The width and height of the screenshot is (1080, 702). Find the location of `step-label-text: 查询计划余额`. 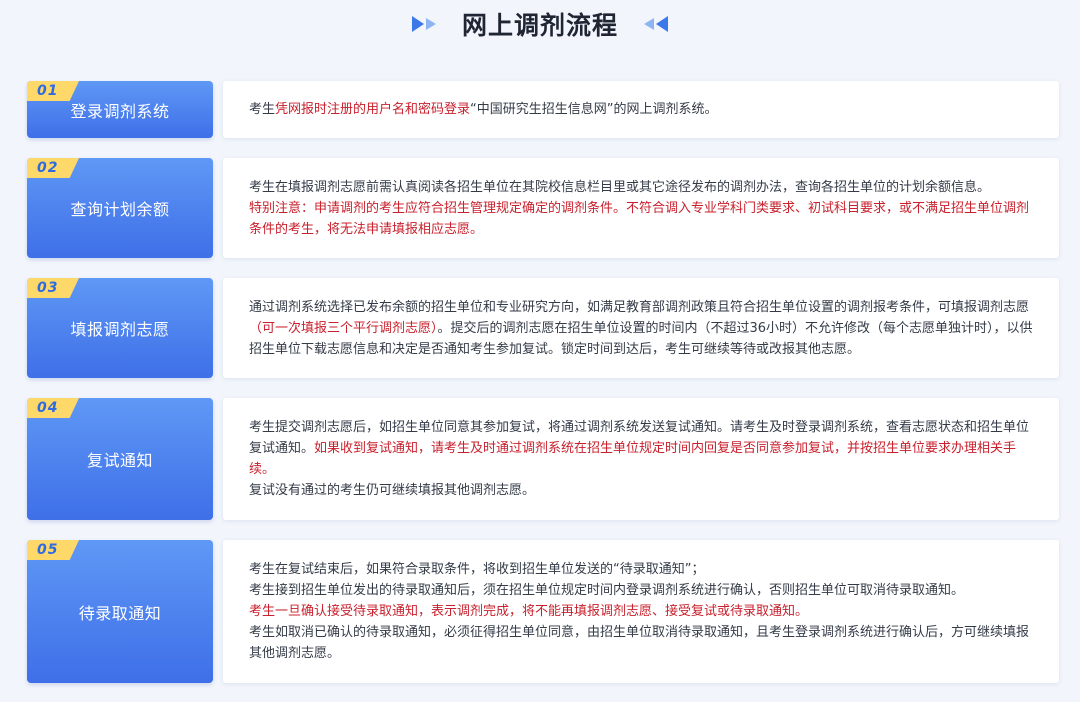

step-label-text: 查询计划余额 is located at coordinates (120, 209).